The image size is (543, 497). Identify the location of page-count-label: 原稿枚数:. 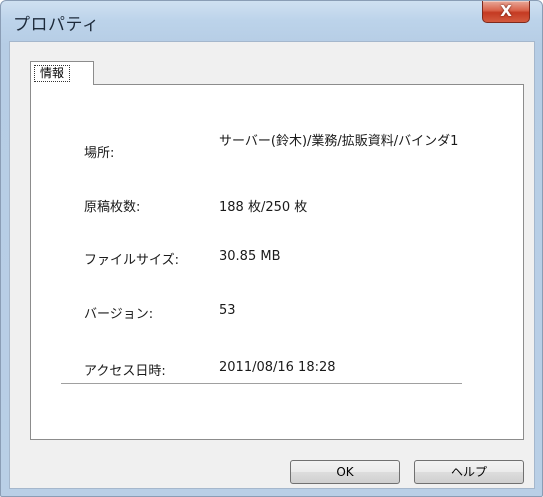
(112, 207).